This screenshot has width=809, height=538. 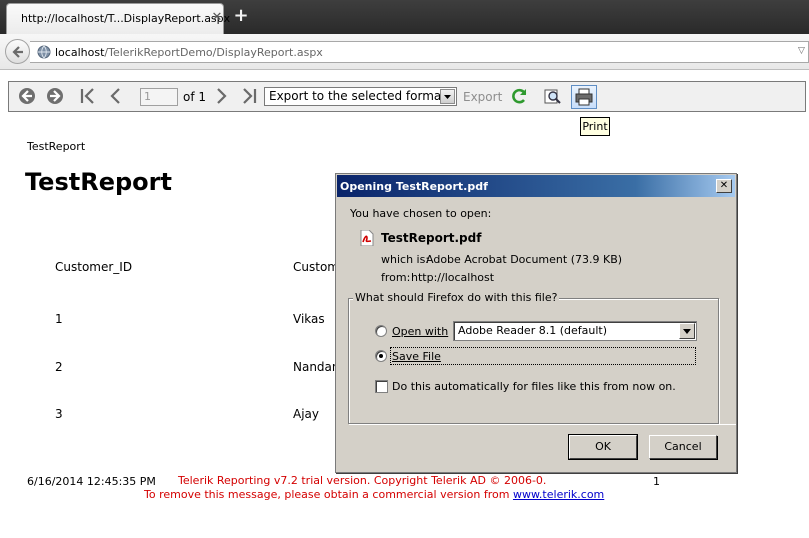 I want to click on refresh-icon, so click(x=520, y=96).